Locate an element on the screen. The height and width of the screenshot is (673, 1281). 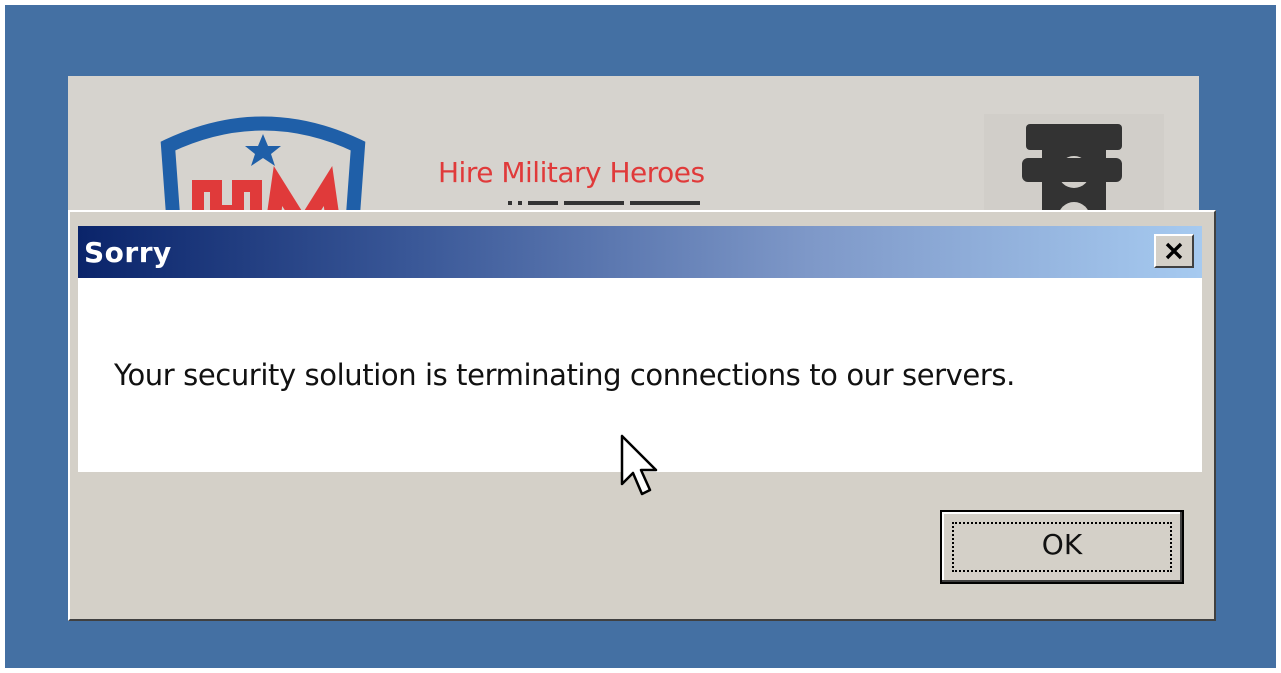
close-button is located at coordinates (1174, 251).